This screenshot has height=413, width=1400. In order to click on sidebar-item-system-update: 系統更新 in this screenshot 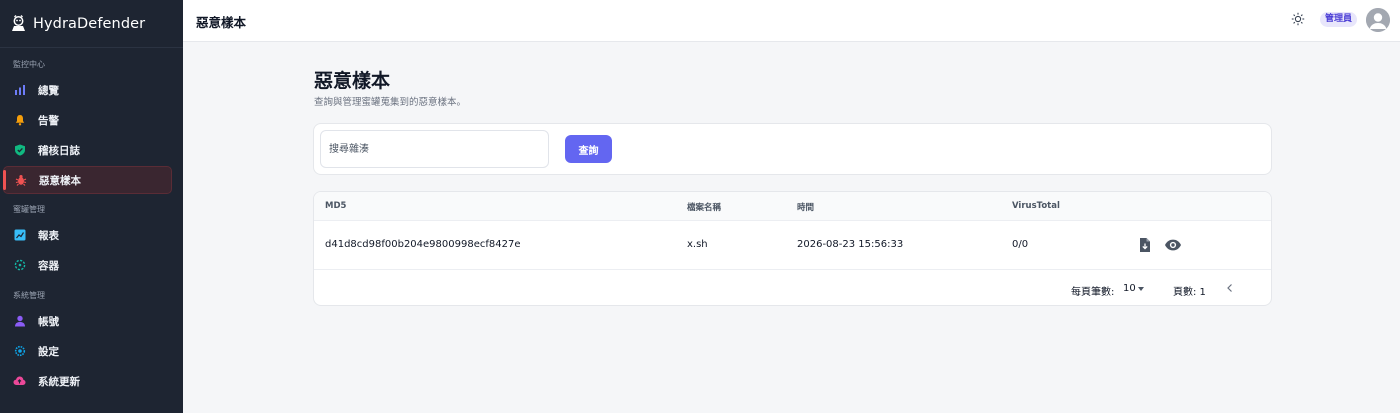, I will do `click(87, 381)`.